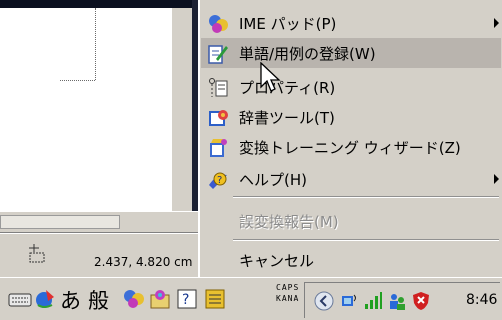 The image size is (502, 320). What do you see at coordinates (215, 299) in the screenshot?
I see `ime-menu-icon` at bounding box center [215, 299].